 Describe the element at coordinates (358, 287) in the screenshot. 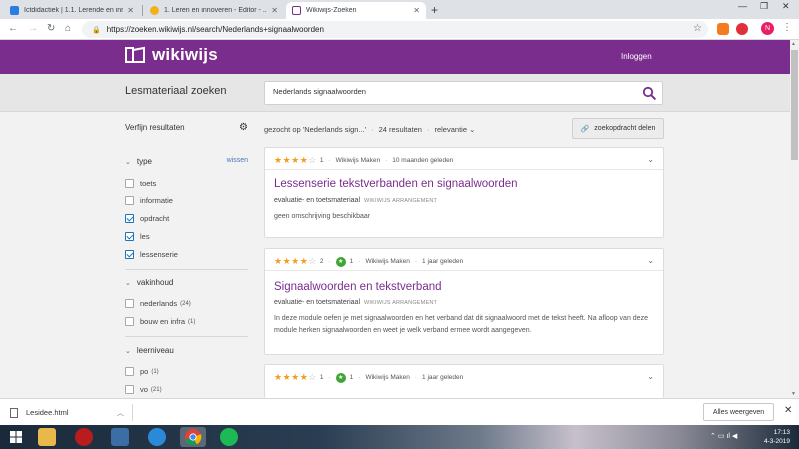

I see `result-title-link: Signaalwoorden en tekstverband` at that location.